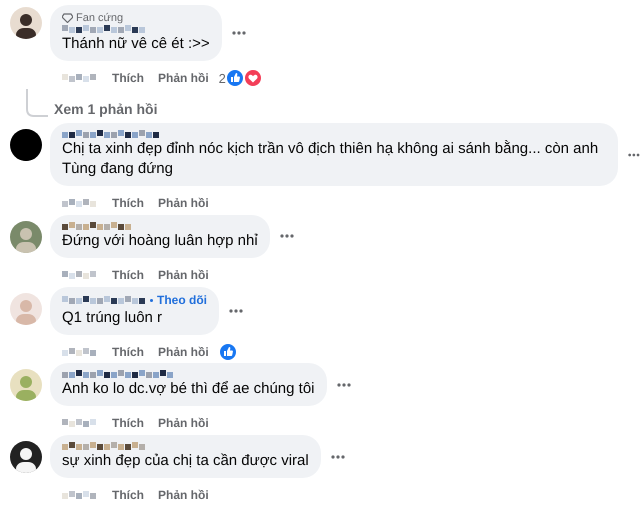 This screenshot has width=640, height=507. What do you see at coordinates (222, 78) in the screenshot?
I see `reaction-count: 2` at bounding box center [222, 78].